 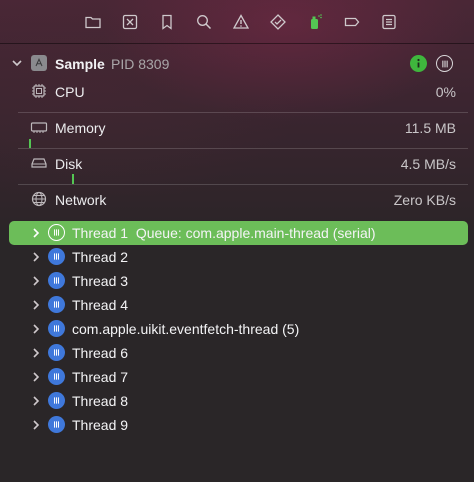 I want to click on thread-row: Thread 3, so click(x=237, y=281).